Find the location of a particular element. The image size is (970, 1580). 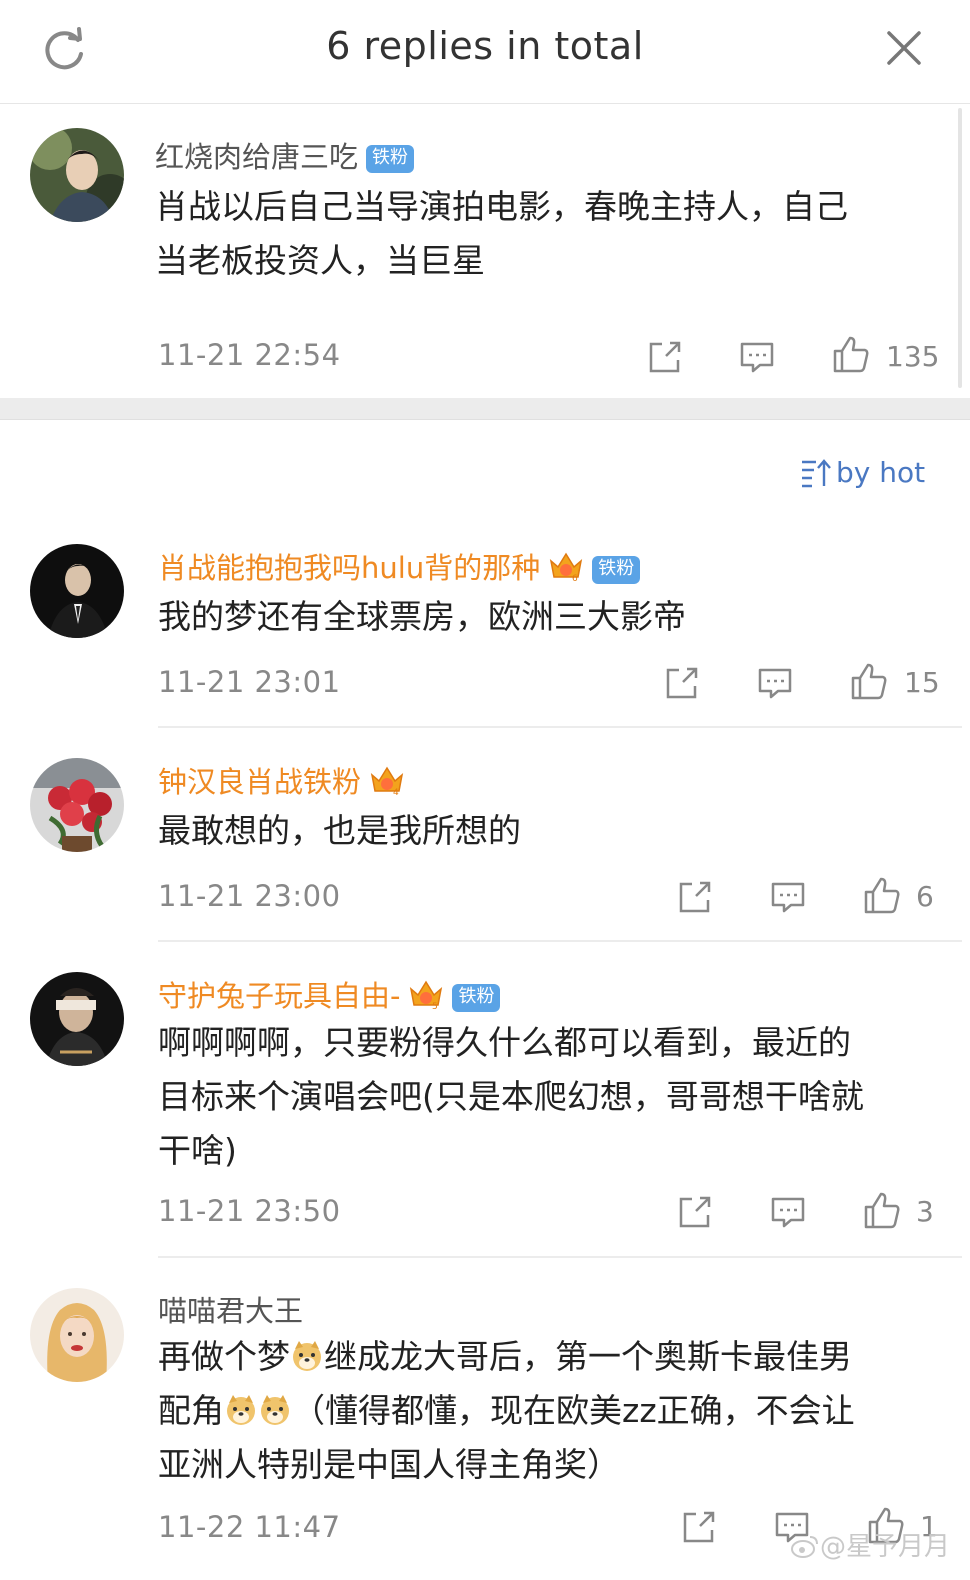

sort-icon is located at coordinates (816, 473).